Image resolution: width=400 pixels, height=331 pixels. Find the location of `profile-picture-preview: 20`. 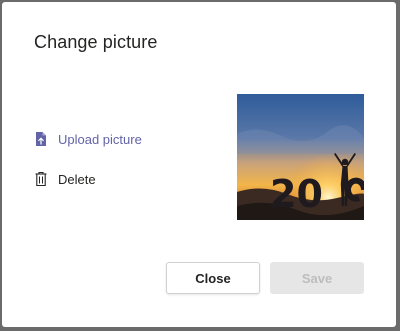

profile-picture-preview: 20 is located at coordinates (300, 157).